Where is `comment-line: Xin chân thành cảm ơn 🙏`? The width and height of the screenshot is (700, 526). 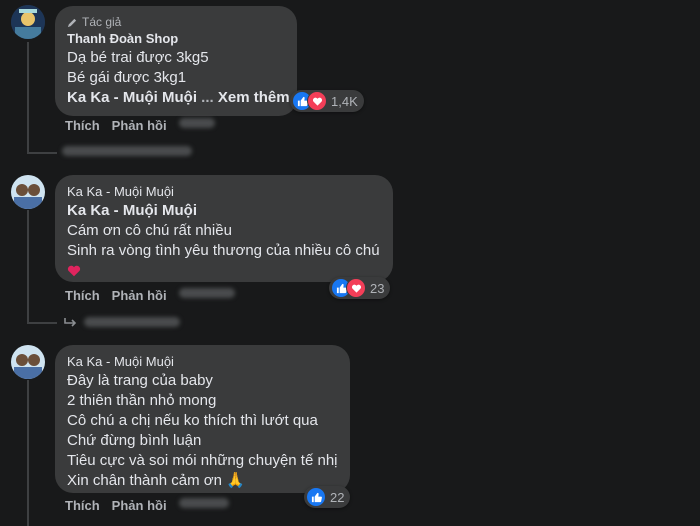 comment-line: Xin chân thành cảm ơn 🙏 is located at coordinates (156, 480).